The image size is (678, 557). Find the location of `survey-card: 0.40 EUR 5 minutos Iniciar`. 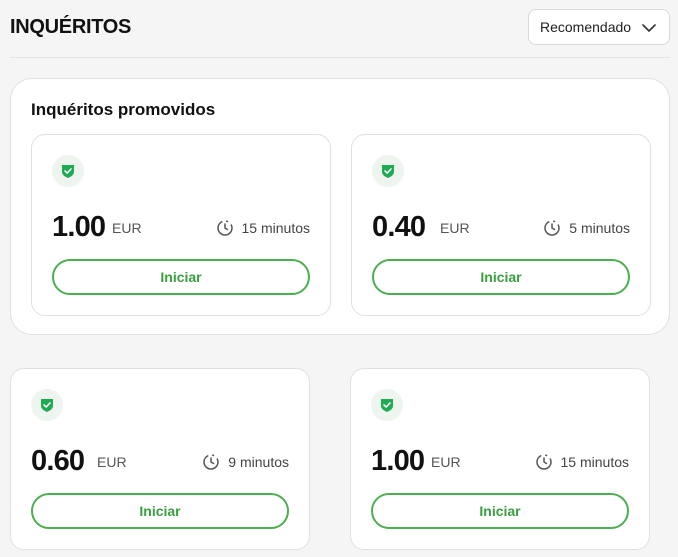

survey-card: 0.40 EUR 5 minutos Iniciar is located at coordinates (501, 225).